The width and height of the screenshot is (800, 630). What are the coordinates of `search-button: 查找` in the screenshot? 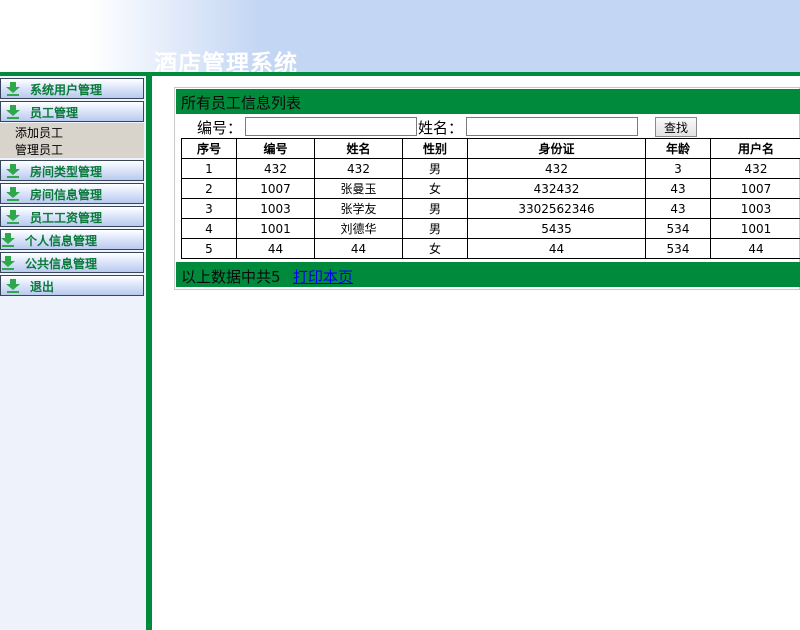 It's located at (676, 127).